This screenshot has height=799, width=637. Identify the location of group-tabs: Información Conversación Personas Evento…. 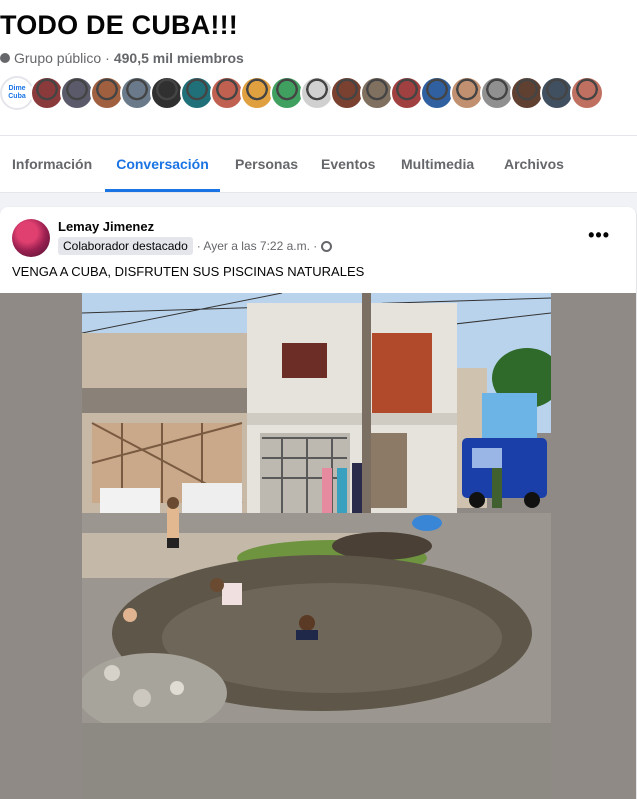
(318, 164).